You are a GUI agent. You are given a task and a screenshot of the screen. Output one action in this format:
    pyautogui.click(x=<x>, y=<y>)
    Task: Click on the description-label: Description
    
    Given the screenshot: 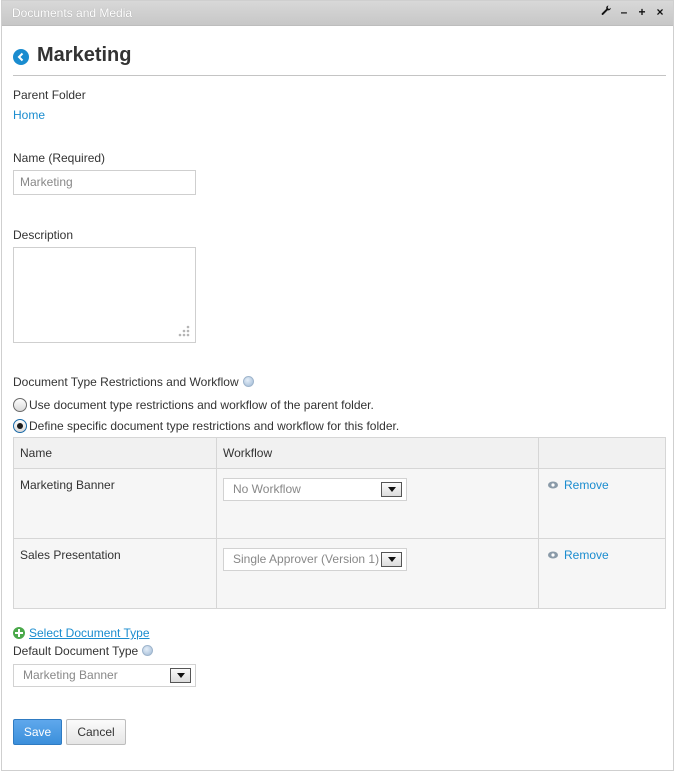 What is the action you would take?
    pyautogui.click(x=43, y=235)
    